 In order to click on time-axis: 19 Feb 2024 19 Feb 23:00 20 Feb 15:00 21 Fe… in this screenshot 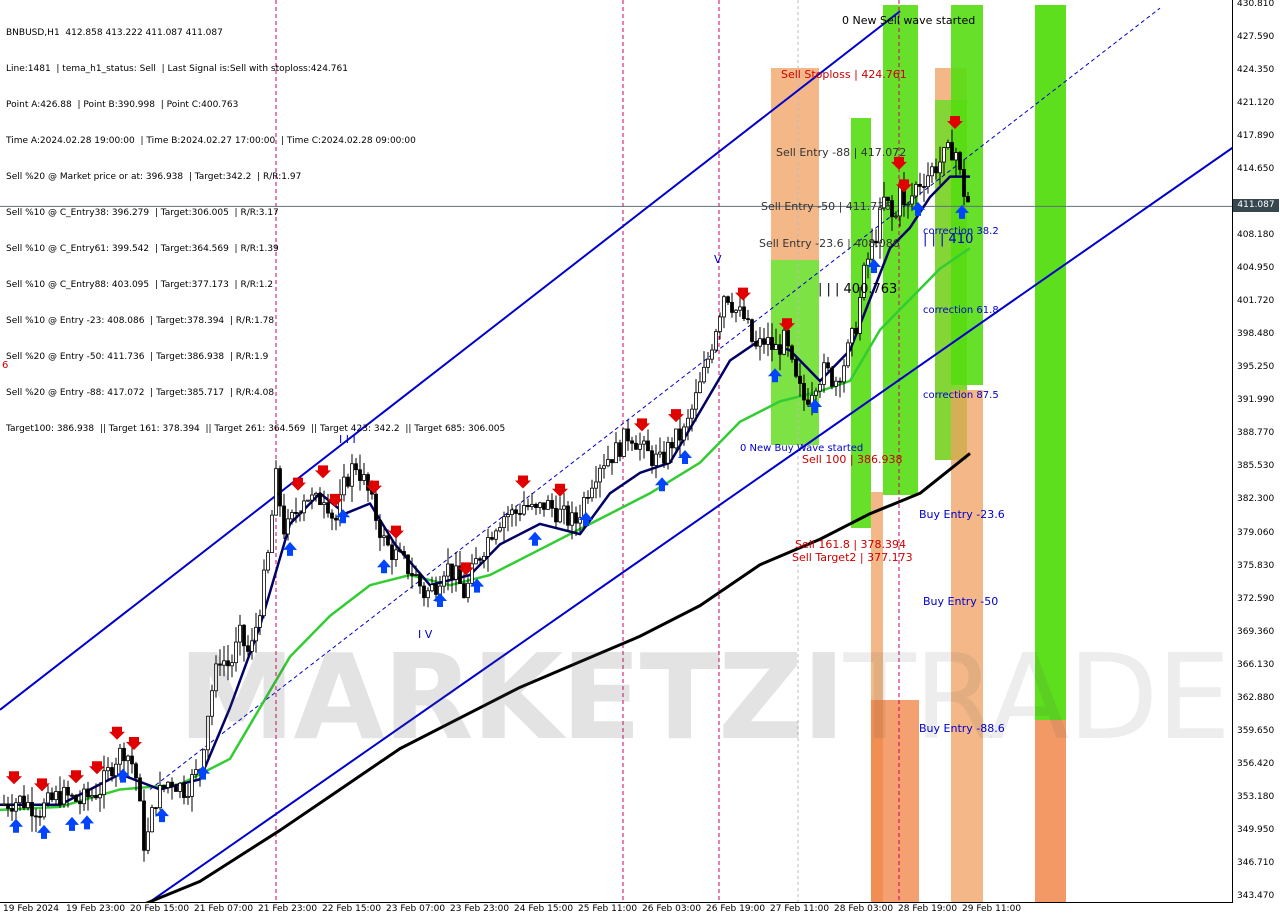, I will do `click(616, 911)`.